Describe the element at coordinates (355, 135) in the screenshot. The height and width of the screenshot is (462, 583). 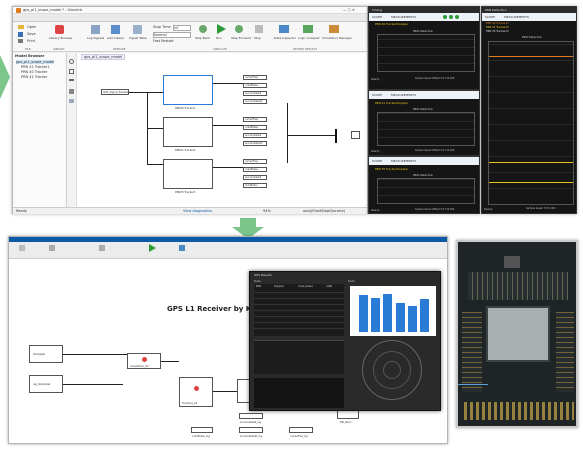
I see `scope-block` at that location.